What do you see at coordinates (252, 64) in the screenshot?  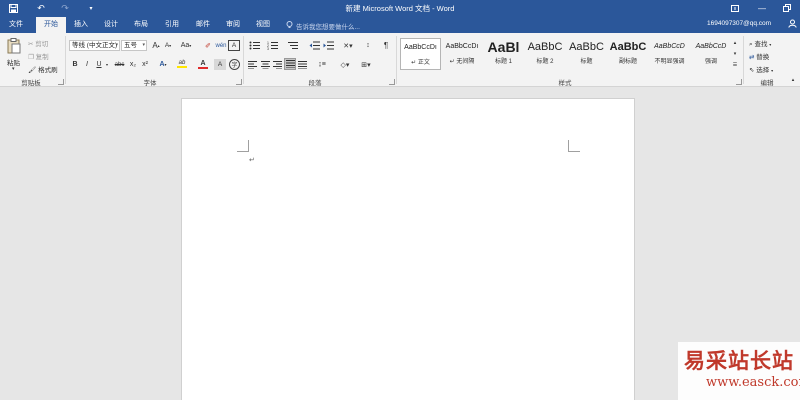 I see `align-left-icon` at bounding box center [252, 64].